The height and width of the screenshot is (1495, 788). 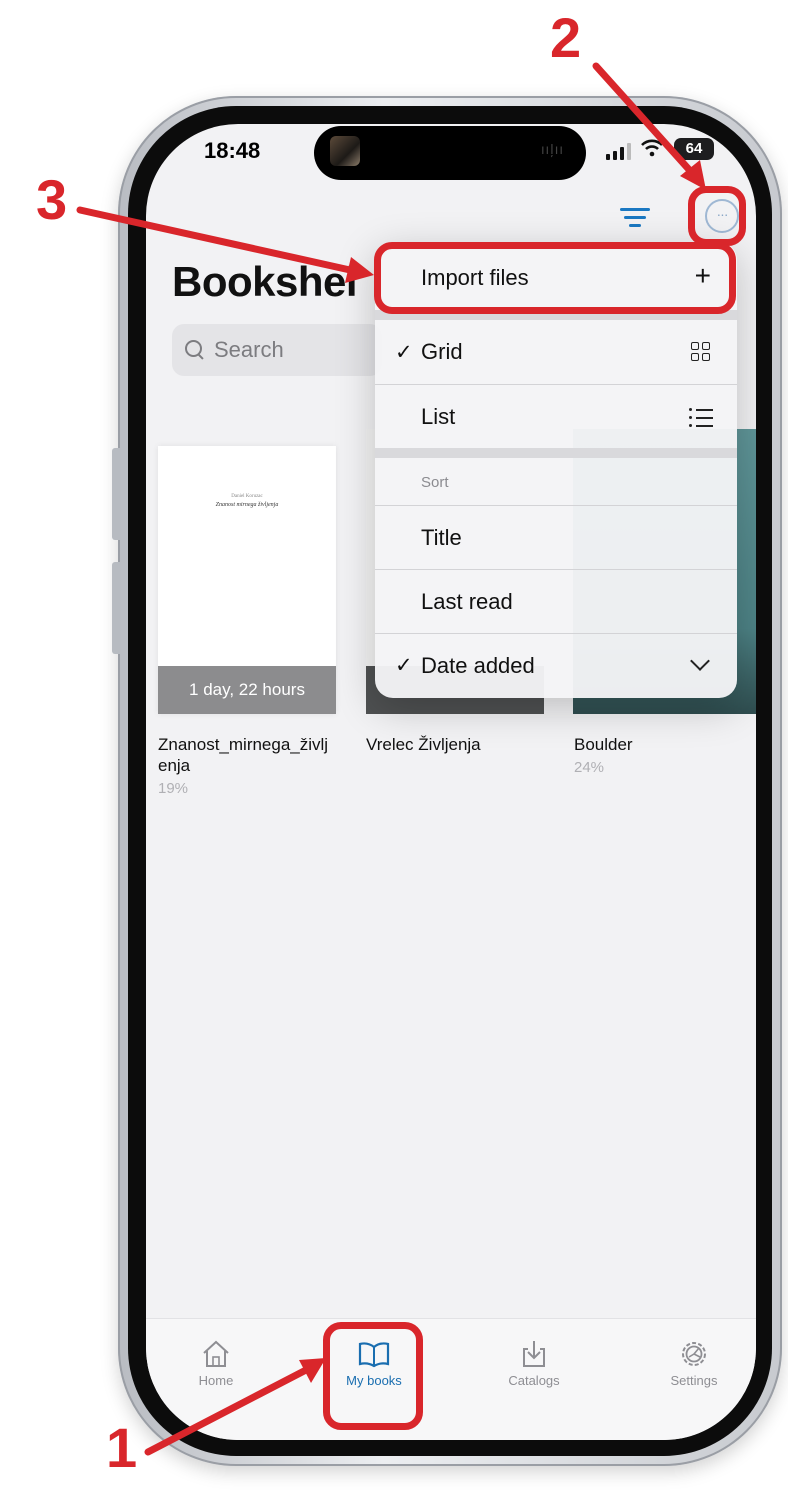 What do you see at coordinates (663, 745) in the screenshot?
I see `book-item: Boulder 24%` at bounding box center [663, 745].